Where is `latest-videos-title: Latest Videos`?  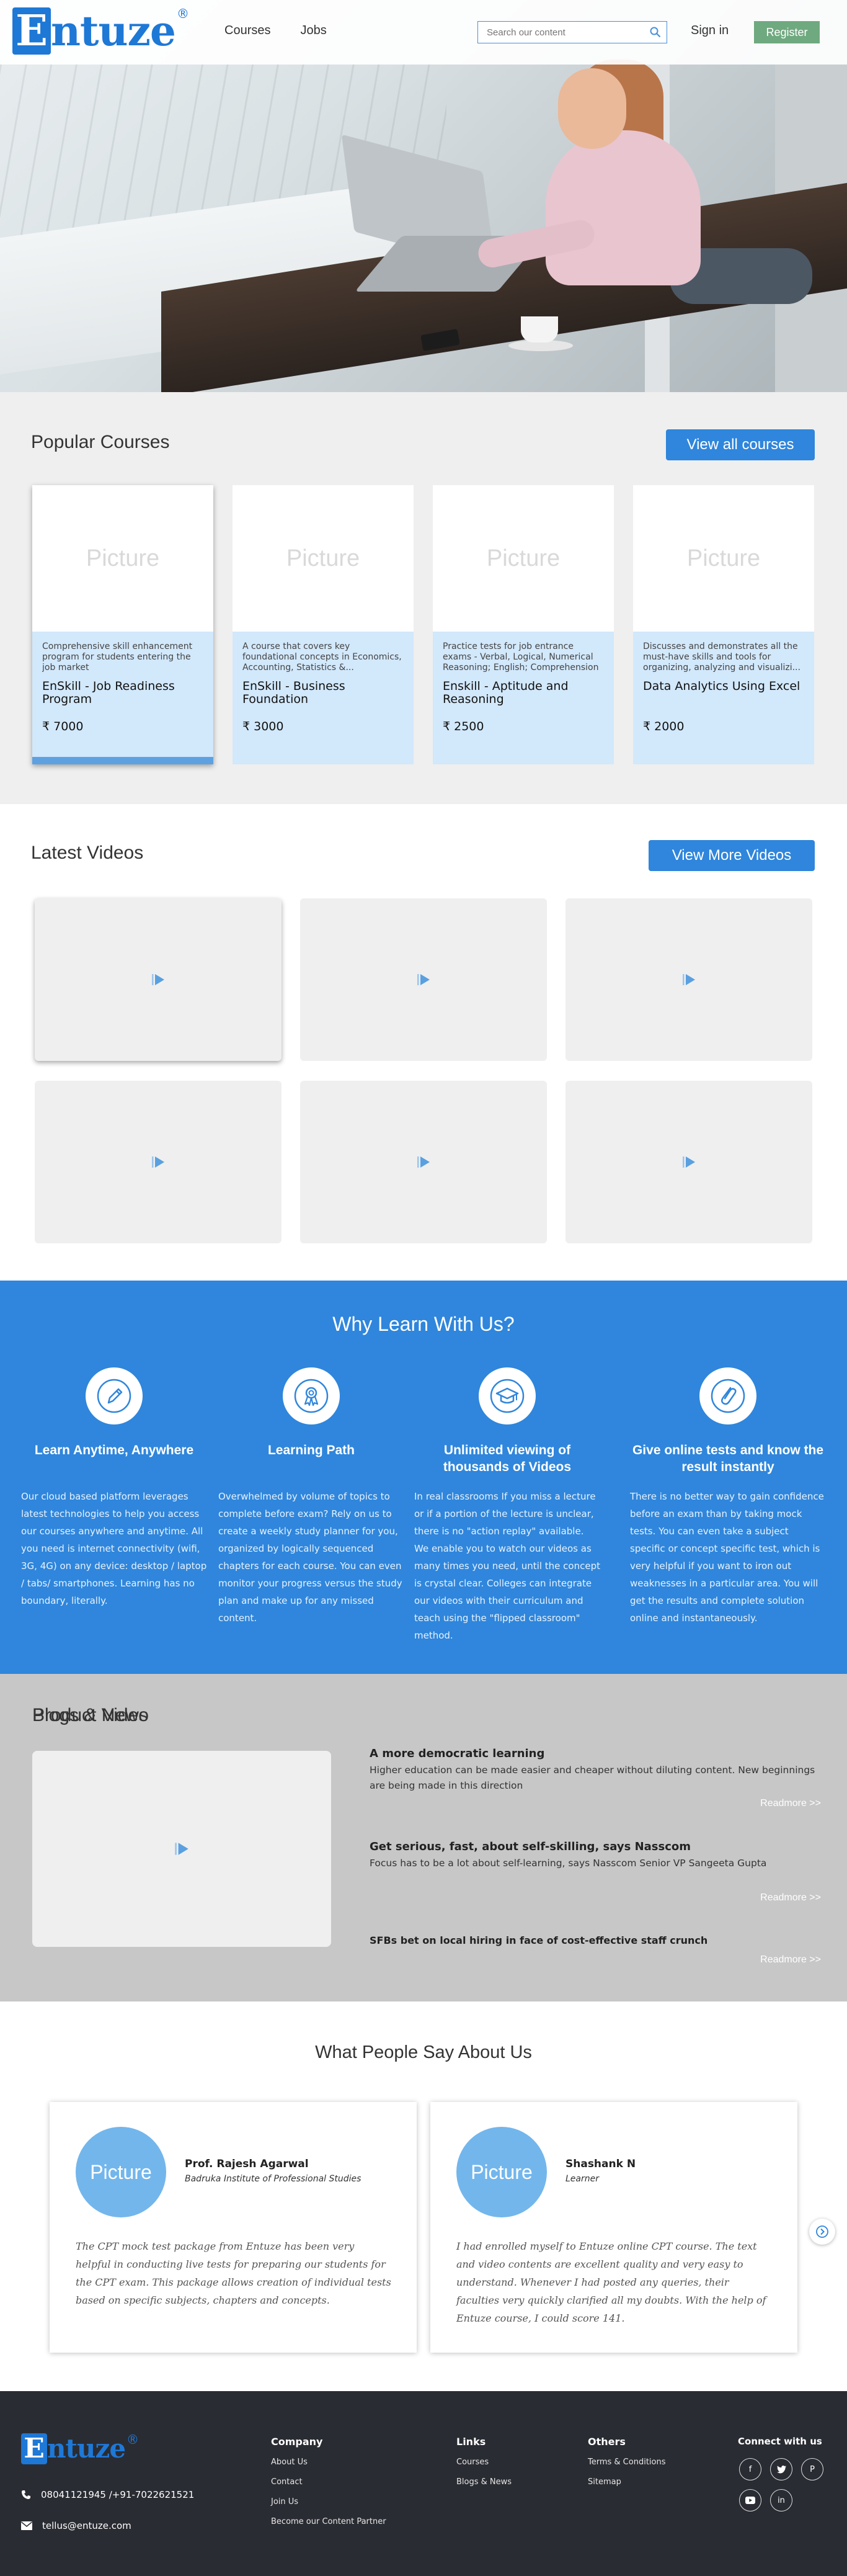 latest-videos-title: Latest Videos is located at coordinates (87, 853).